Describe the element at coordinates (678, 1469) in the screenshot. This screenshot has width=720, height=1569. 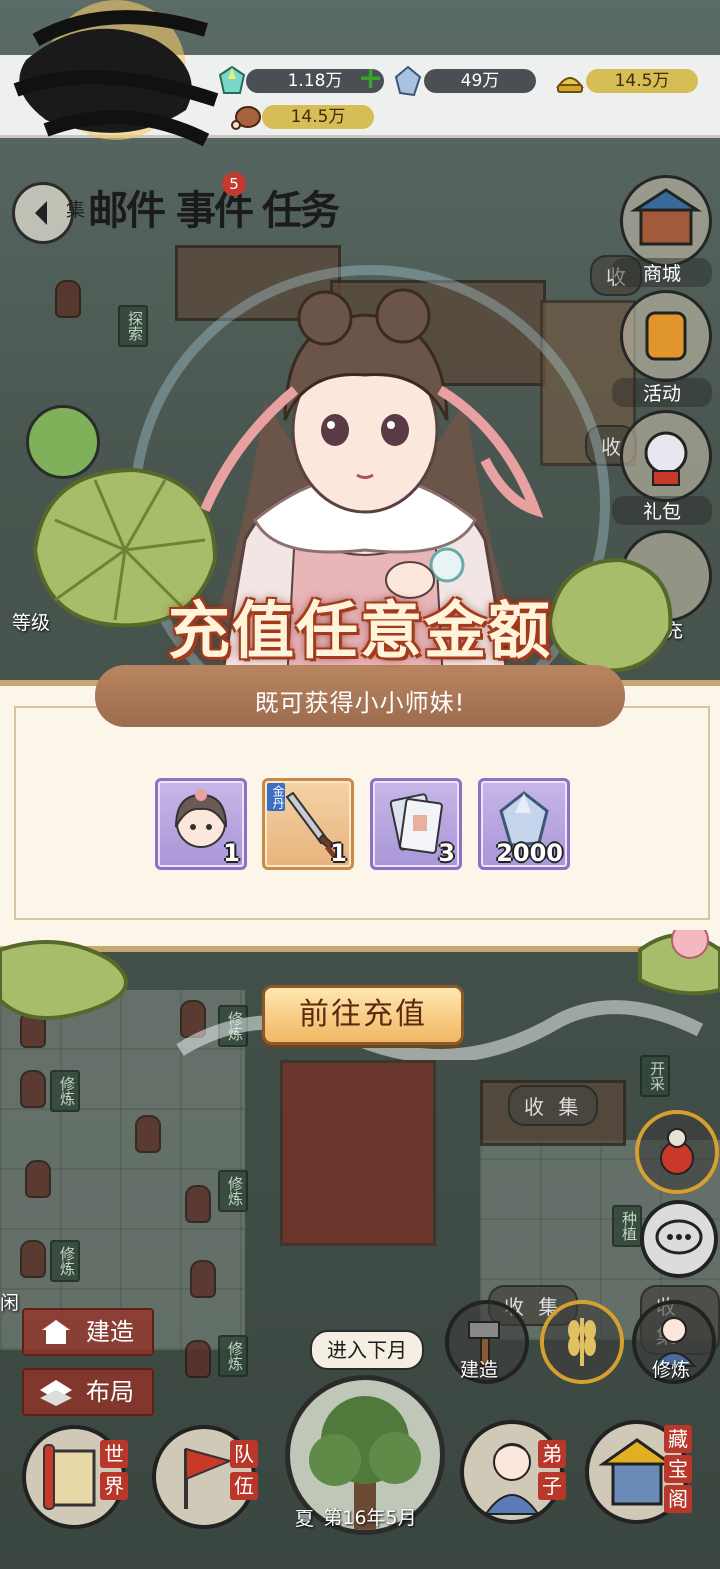
I see `treasure-label-2: 宝` at that location.